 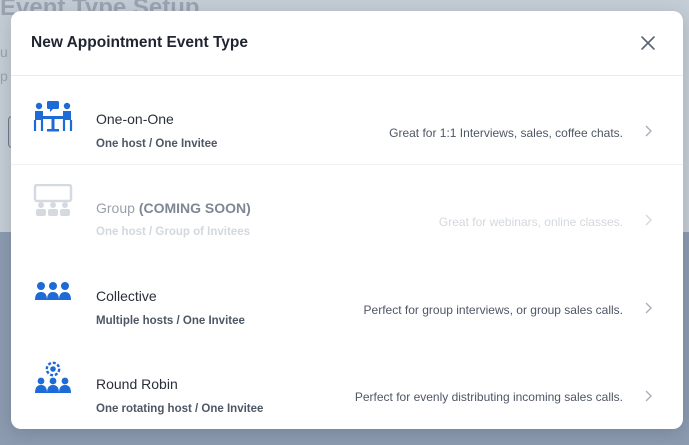 What do you see at coordinates (173, 208) in the screenshot?
I see `option-title: Group (COMING SOON)` at bounding box center [173, 208].